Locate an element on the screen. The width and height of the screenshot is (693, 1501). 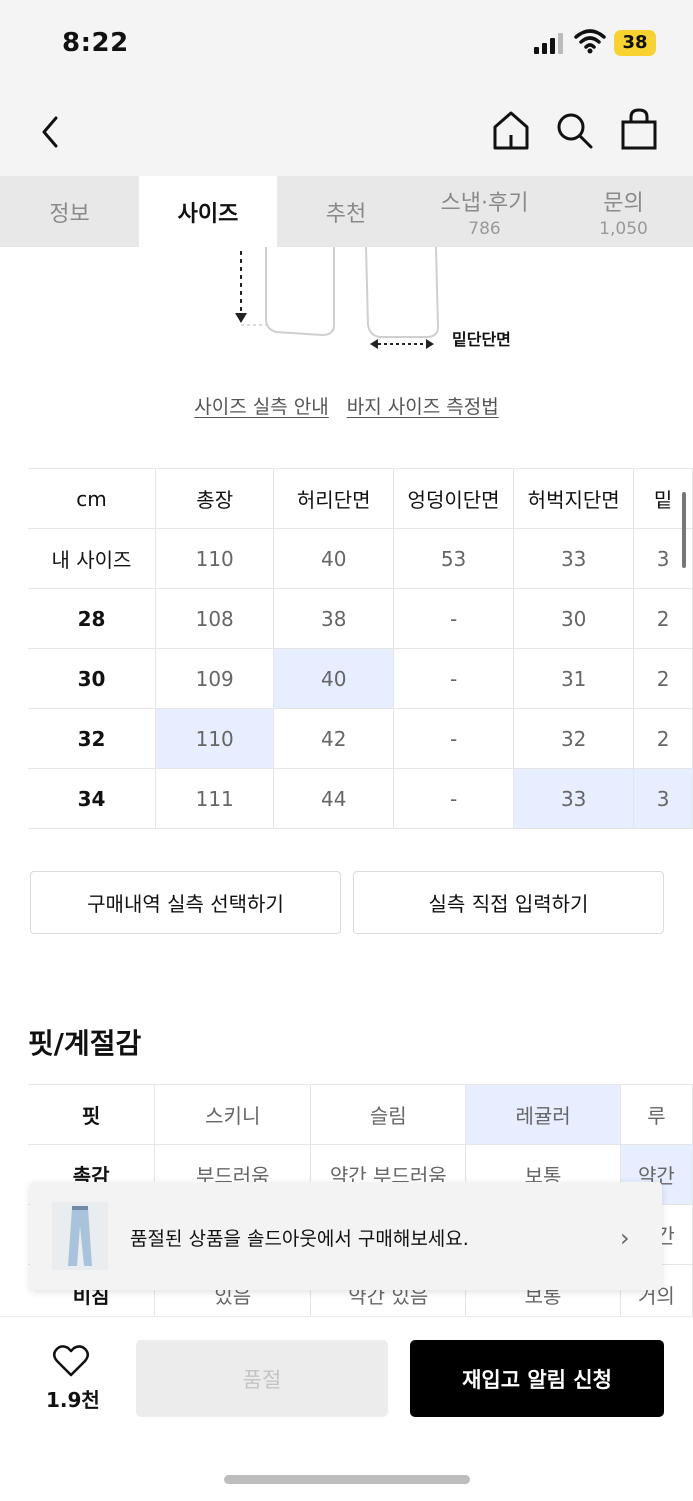
tab-label: 스냅·후기 is located at coordinates (484, 203).